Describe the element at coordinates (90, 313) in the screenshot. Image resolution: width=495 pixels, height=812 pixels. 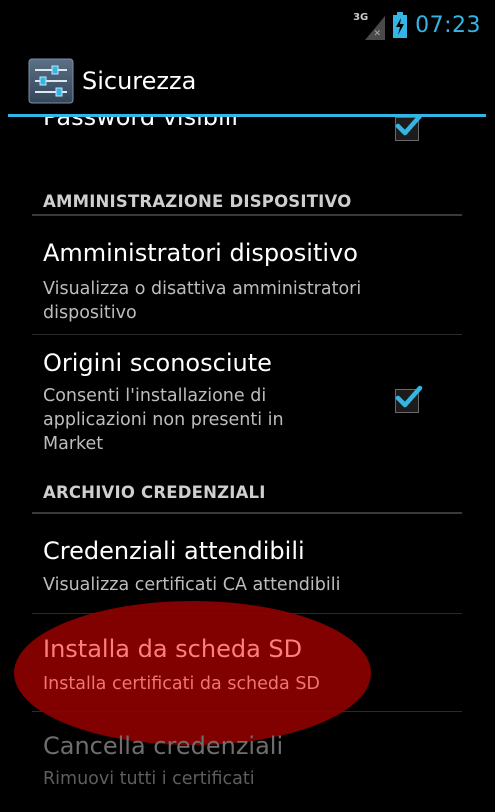
I see `item-subtitle: dispositivo` at that location.